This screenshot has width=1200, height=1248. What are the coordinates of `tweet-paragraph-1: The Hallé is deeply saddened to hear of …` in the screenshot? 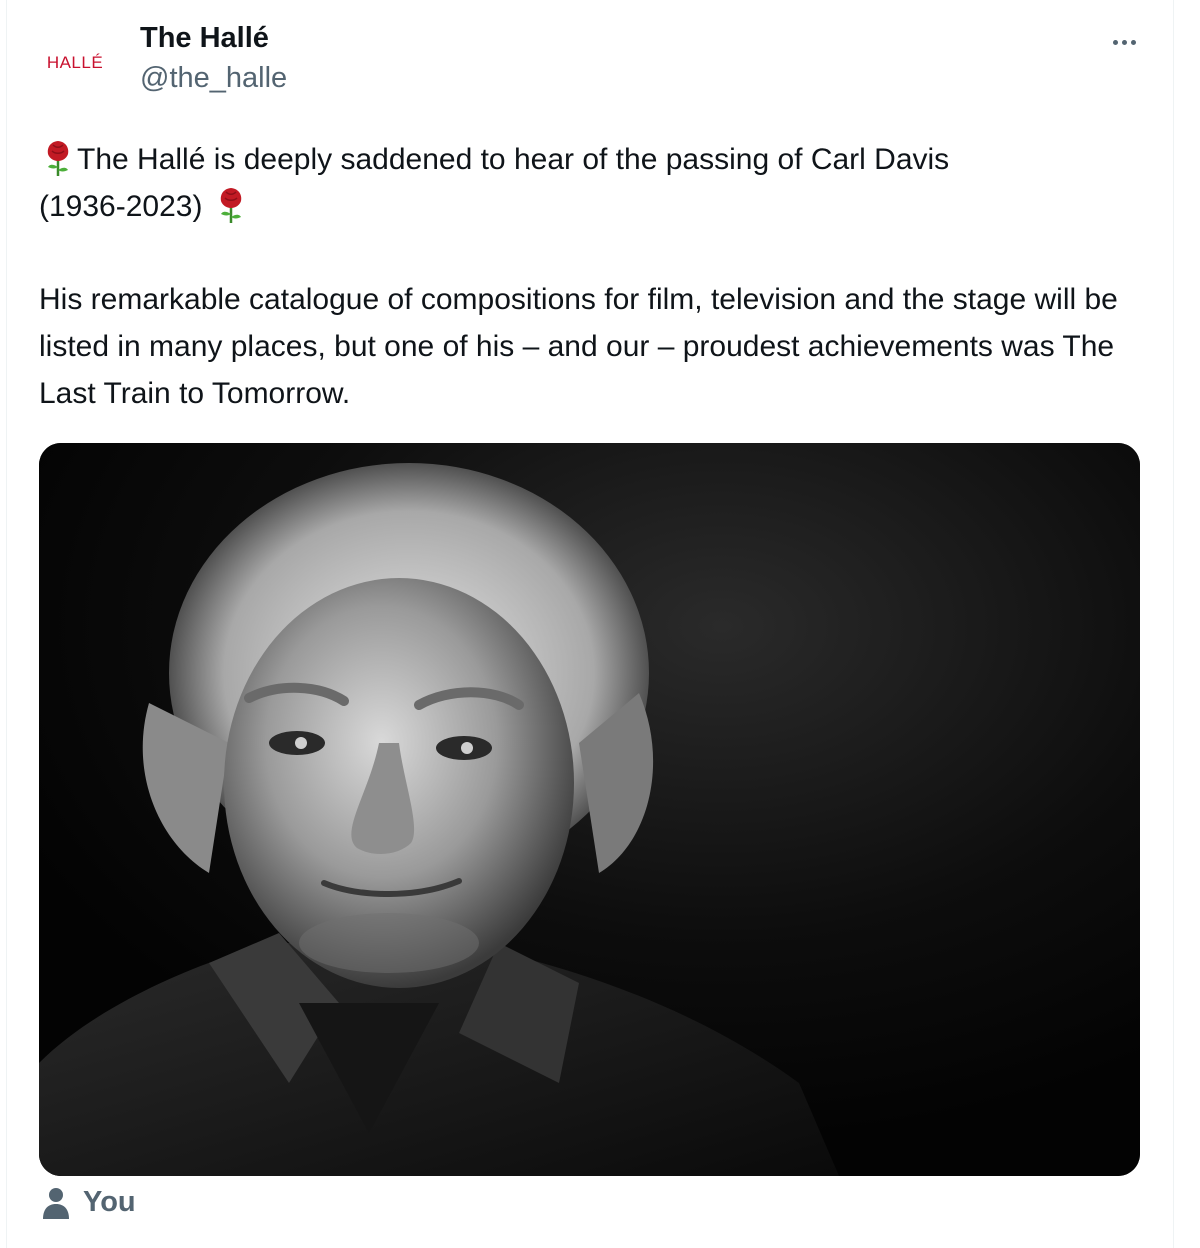 It's located at (594, 183).